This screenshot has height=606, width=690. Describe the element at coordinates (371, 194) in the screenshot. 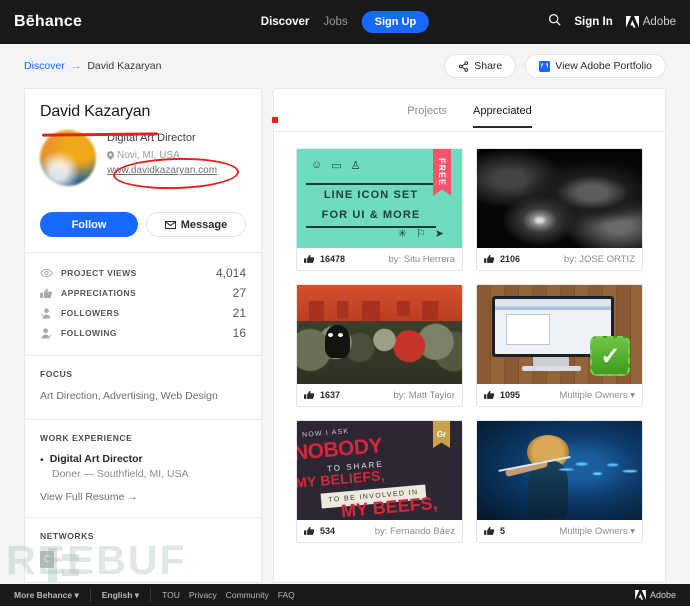

I see `thumb-title-line1: LINE ICON SET` at that location.